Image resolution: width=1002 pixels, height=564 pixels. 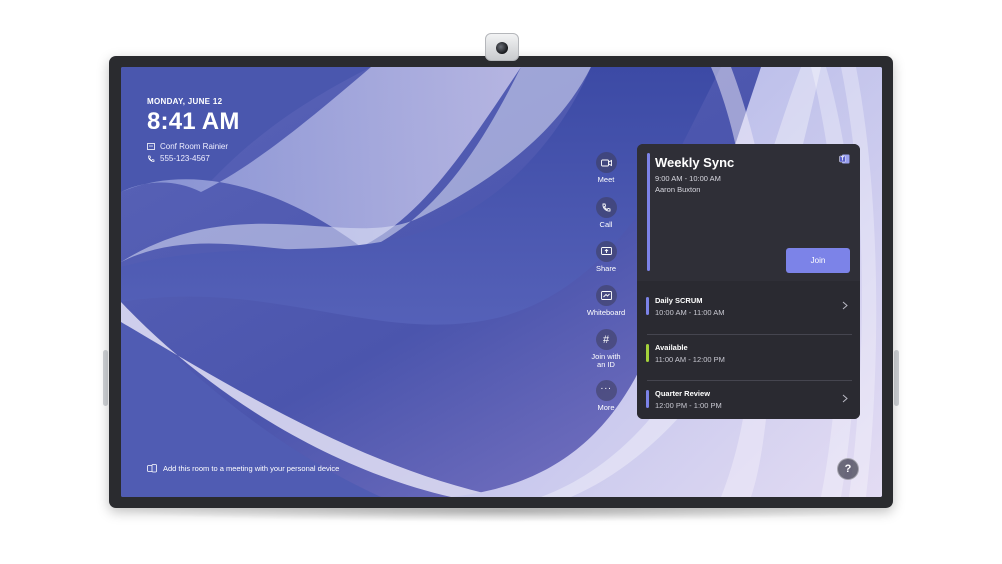 I want to click on join-with-id-button: # Join with an ID, so click(x=606, y=349).